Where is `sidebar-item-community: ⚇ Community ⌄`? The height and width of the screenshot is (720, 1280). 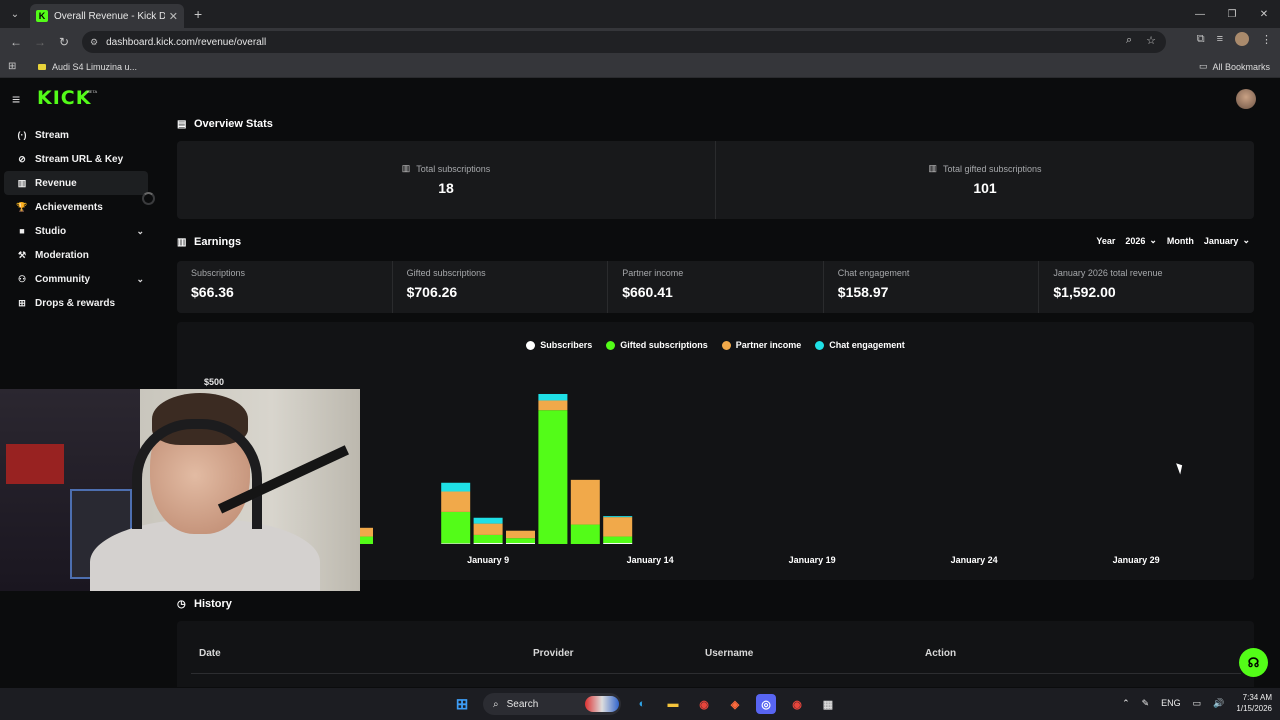 sidebar-item-community: ⚇ Community ⌄ is located at coordinates (76, 279).